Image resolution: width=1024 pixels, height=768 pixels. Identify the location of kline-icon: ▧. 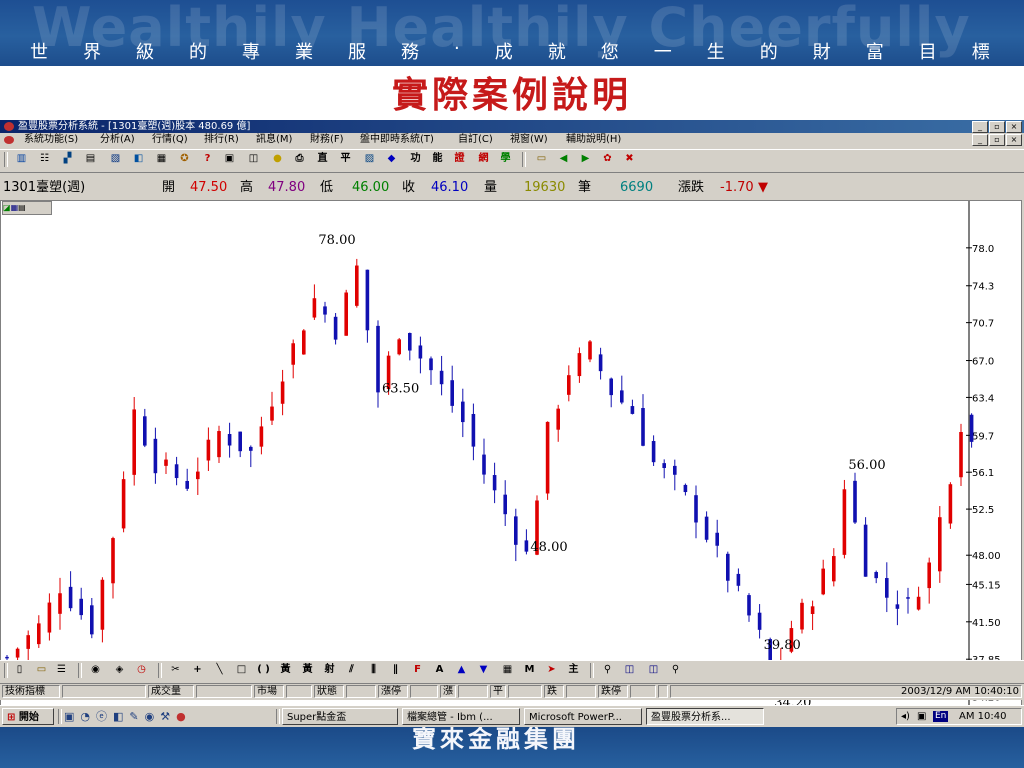
(115, 159).